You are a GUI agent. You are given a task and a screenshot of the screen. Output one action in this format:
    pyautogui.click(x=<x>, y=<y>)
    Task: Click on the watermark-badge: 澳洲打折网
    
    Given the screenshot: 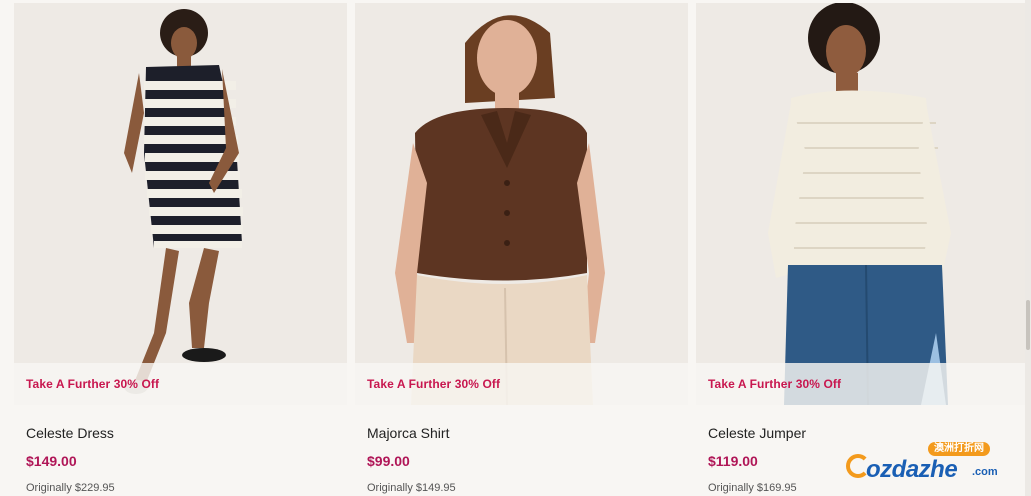 What is the action you would take?
    pyautogui.click(x=959, y=449)
    